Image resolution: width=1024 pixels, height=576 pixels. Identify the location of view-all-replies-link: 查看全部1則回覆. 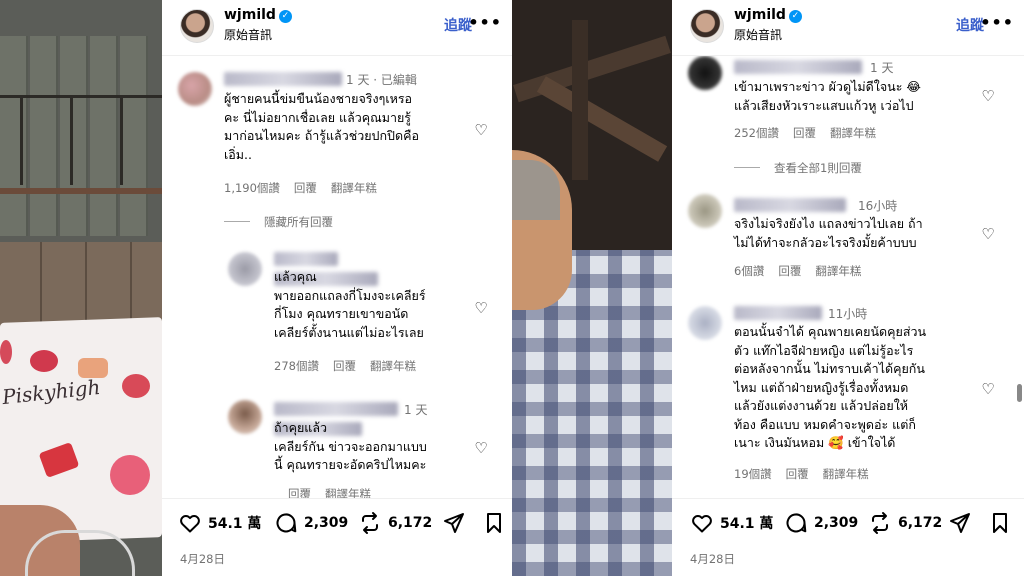
(798, 168).